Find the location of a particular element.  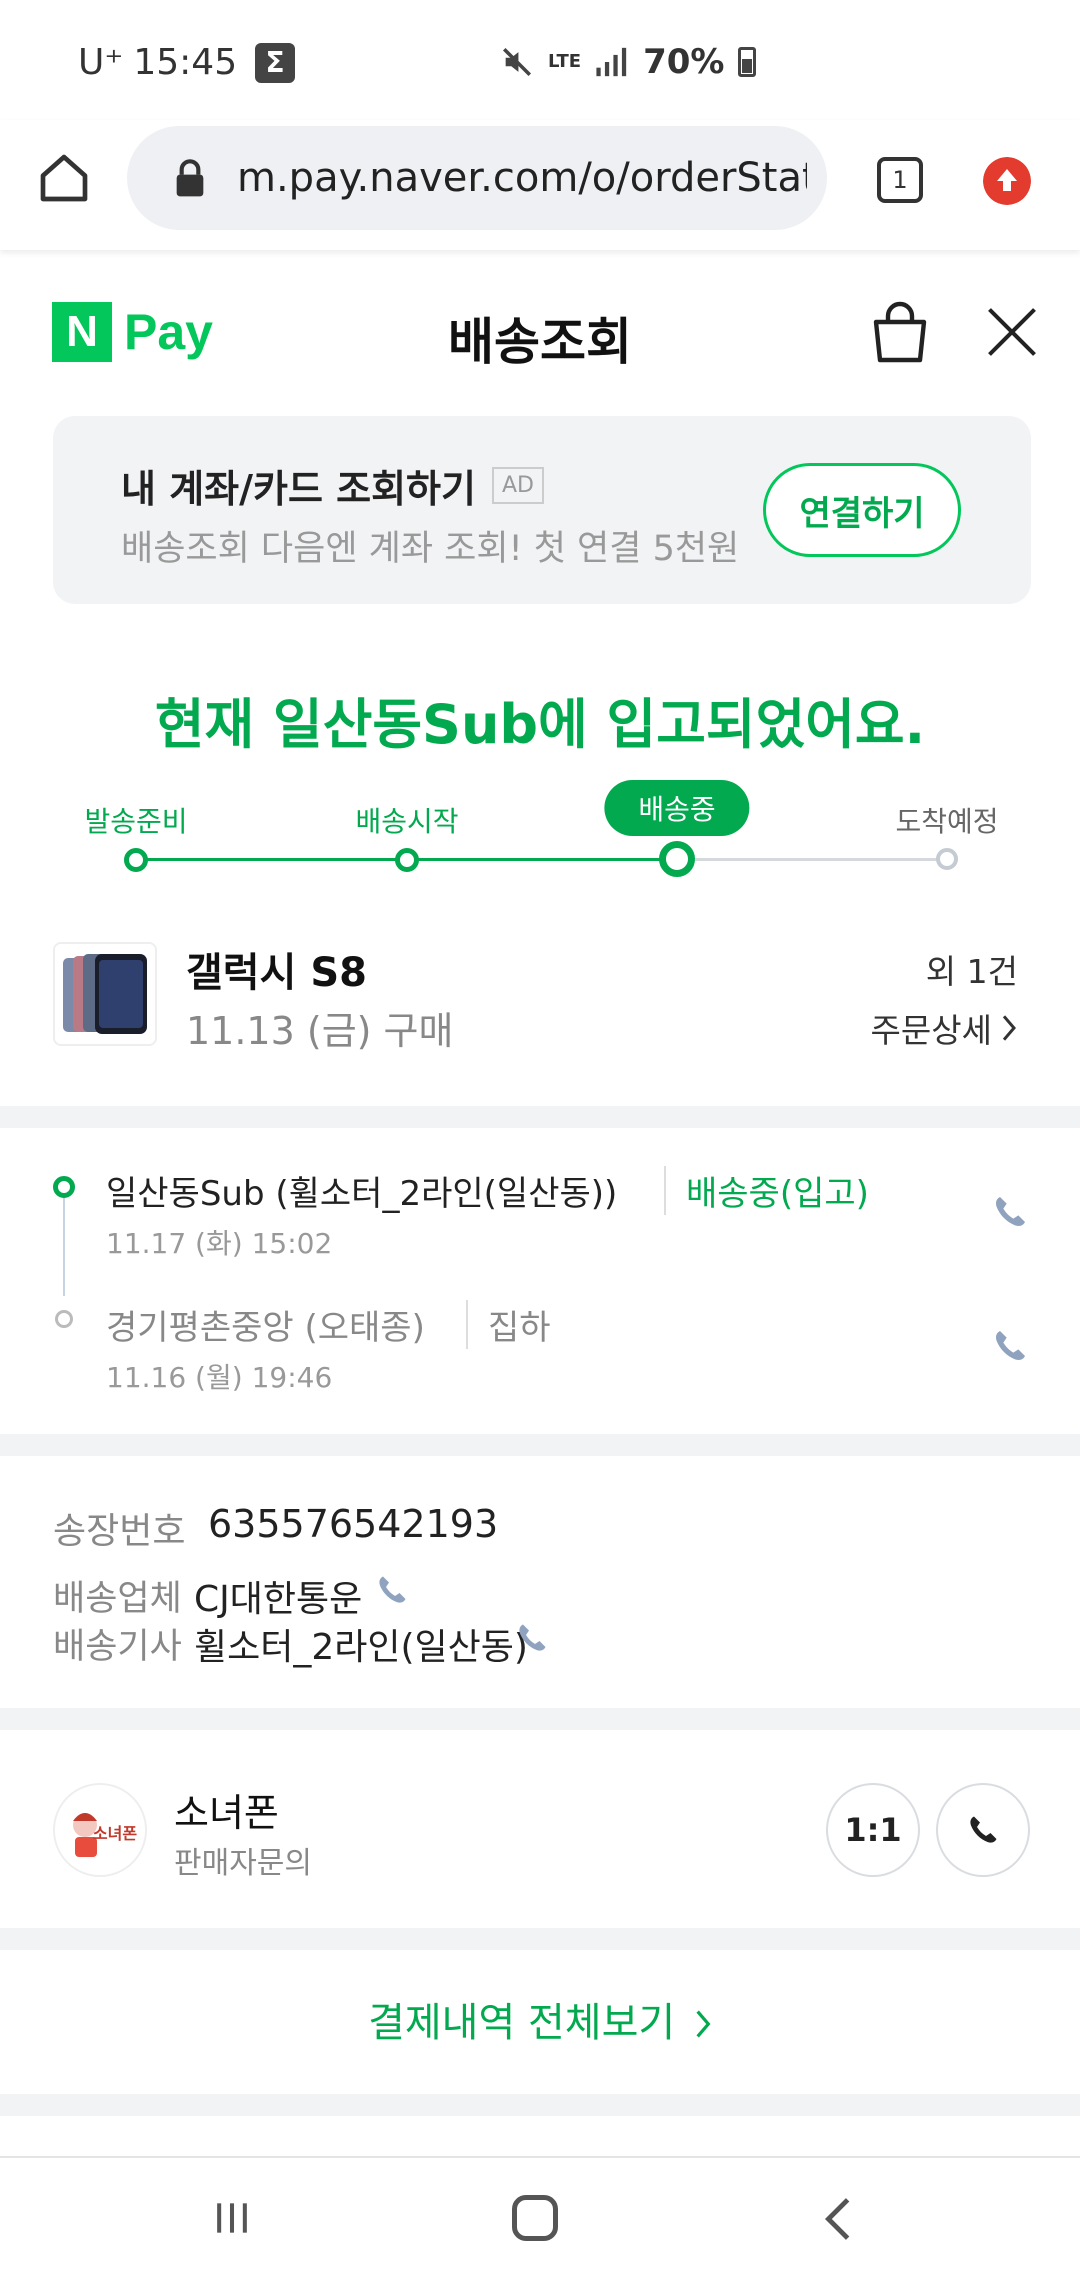

shopping-bag-icon is located at coordinates (900, 332).